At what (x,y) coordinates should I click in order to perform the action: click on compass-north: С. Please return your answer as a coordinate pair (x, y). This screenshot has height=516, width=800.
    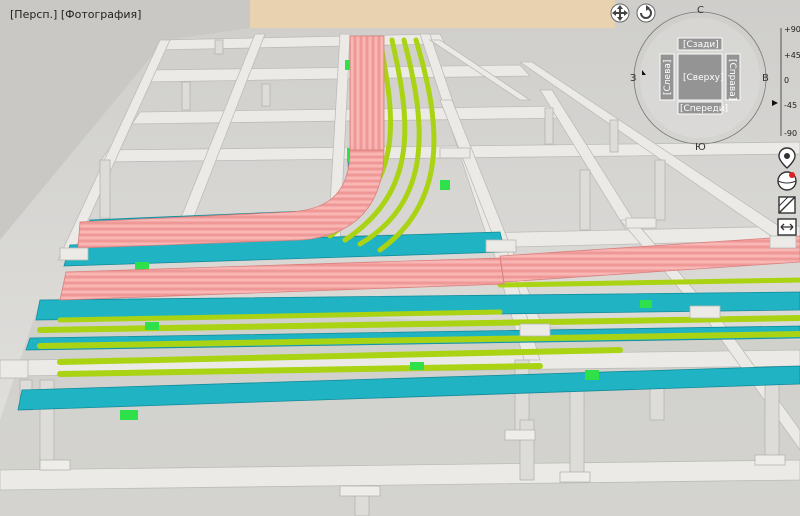
    Looking at the image, I should click on (700, 10).